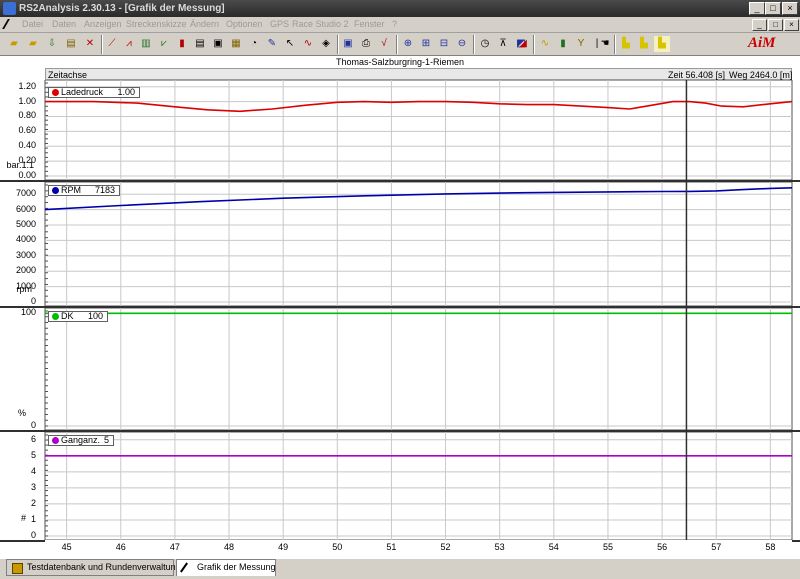 The height and width of the screenshot is (579, 800). Describe the element at coordinates (605, 44) in the screenshot. I see `hand-icon: ☚` at that location.